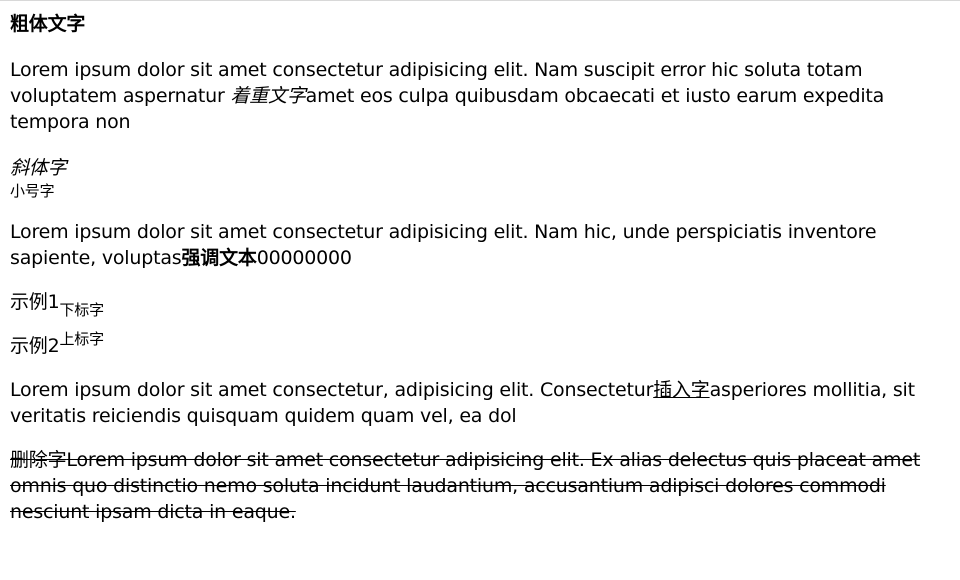 The width and height of the screenshot is (960, 580). Describe the element at coordinates (35, 346) in the screenshot. I see `example-label: 示例2` at that location.